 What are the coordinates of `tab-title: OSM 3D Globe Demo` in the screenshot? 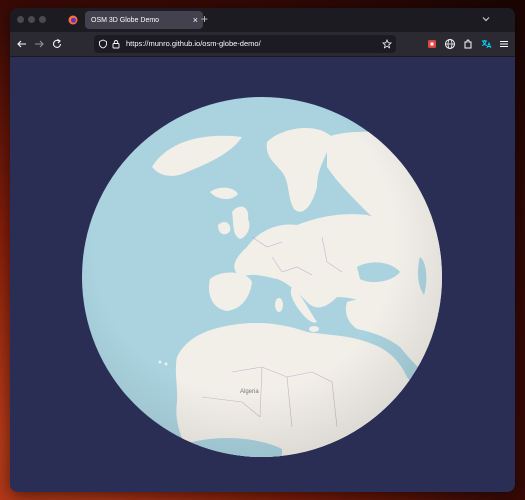 It's located at (125, 20).